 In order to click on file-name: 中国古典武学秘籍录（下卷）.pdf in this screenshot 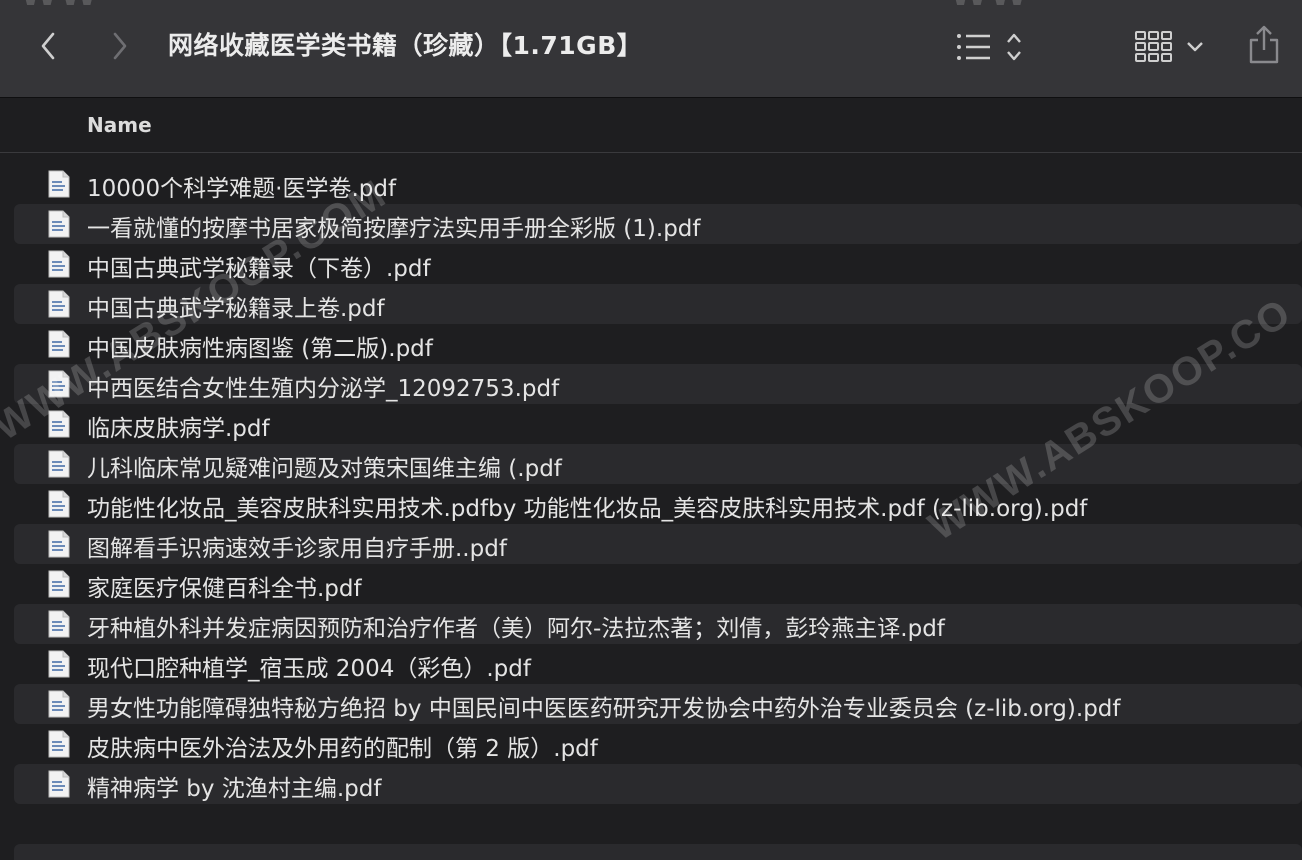, I will do `click(259, 269)`.